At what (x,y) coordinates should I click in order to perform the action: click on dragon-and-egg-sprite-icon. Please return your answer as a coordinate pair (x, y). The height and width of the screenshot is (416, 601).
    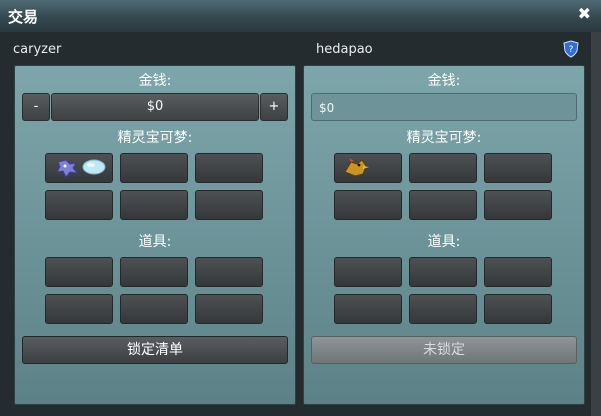
    Looking at the image, I should click on (81, 168).